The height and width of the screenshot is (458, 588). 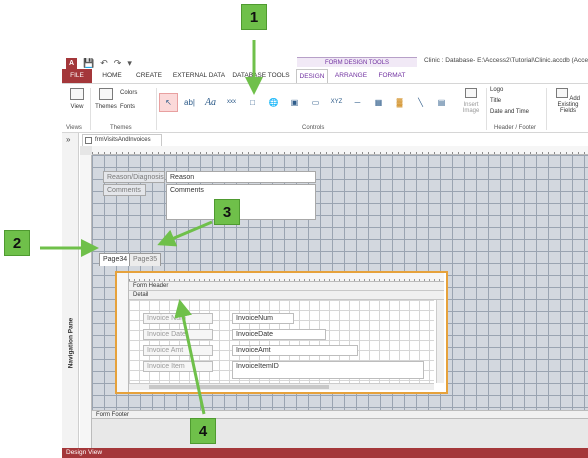 What do you see at coordinates (471, 93) in the screenshot?
I see `insert-image-icon` at bounding box center [471, 93].